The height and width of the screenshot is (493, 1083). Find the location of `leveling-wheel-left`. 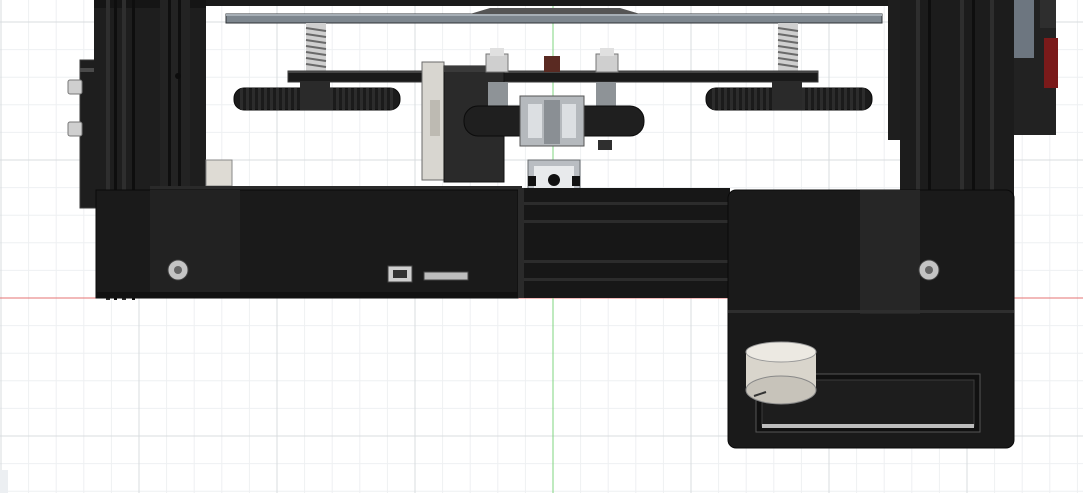

leveling-wheel-left is located at coordinates (317, 96).